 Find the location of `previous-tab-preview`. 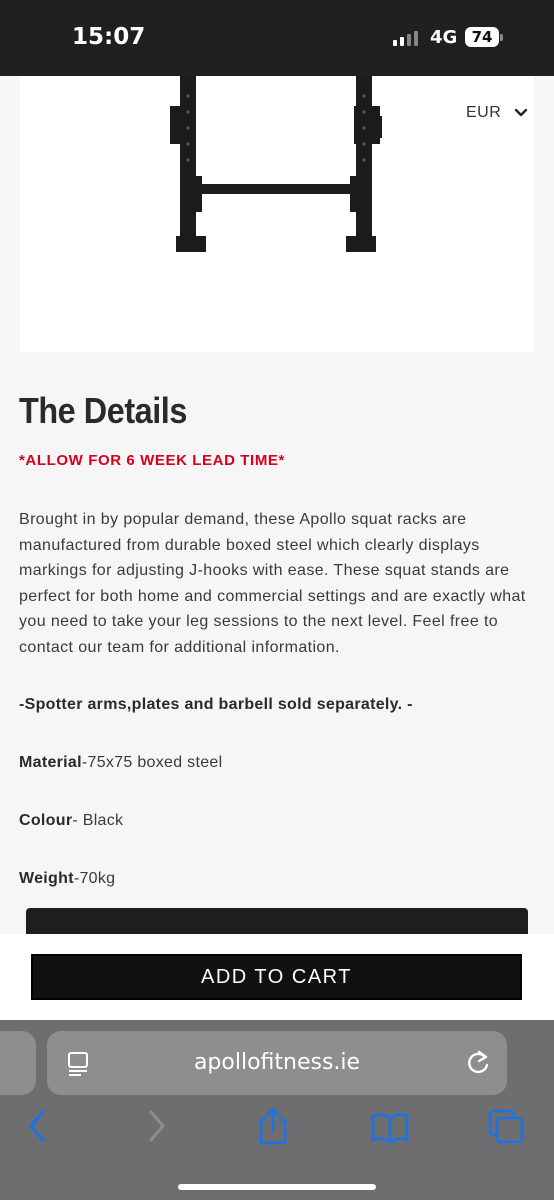

previous-tab-preview is located at coordinates (18, 1063).